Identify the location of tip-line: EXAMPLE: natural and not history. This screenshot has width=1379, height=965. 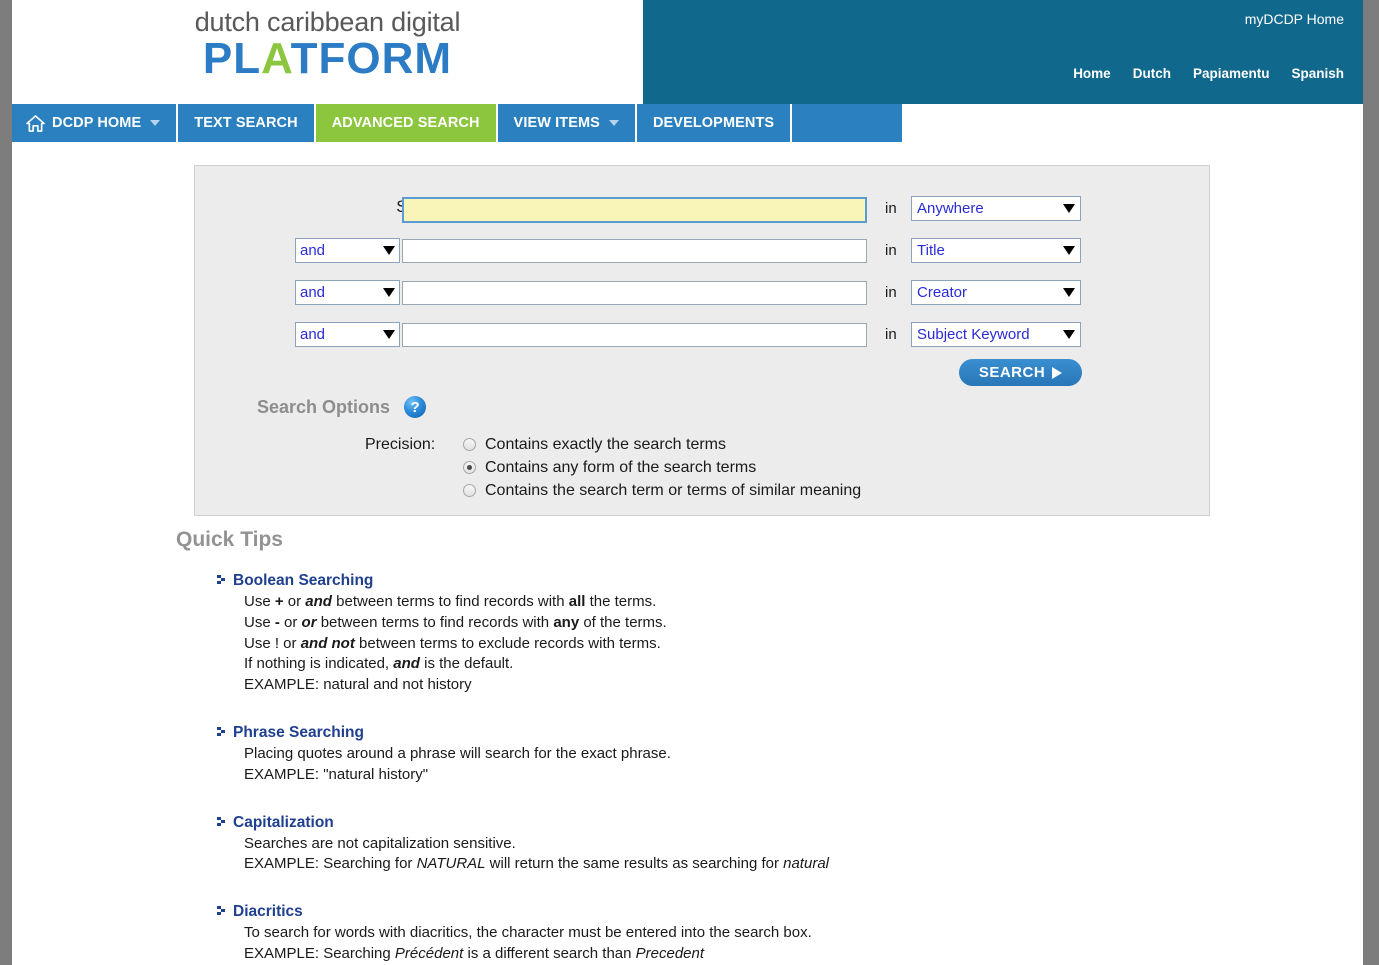
(358, 685).